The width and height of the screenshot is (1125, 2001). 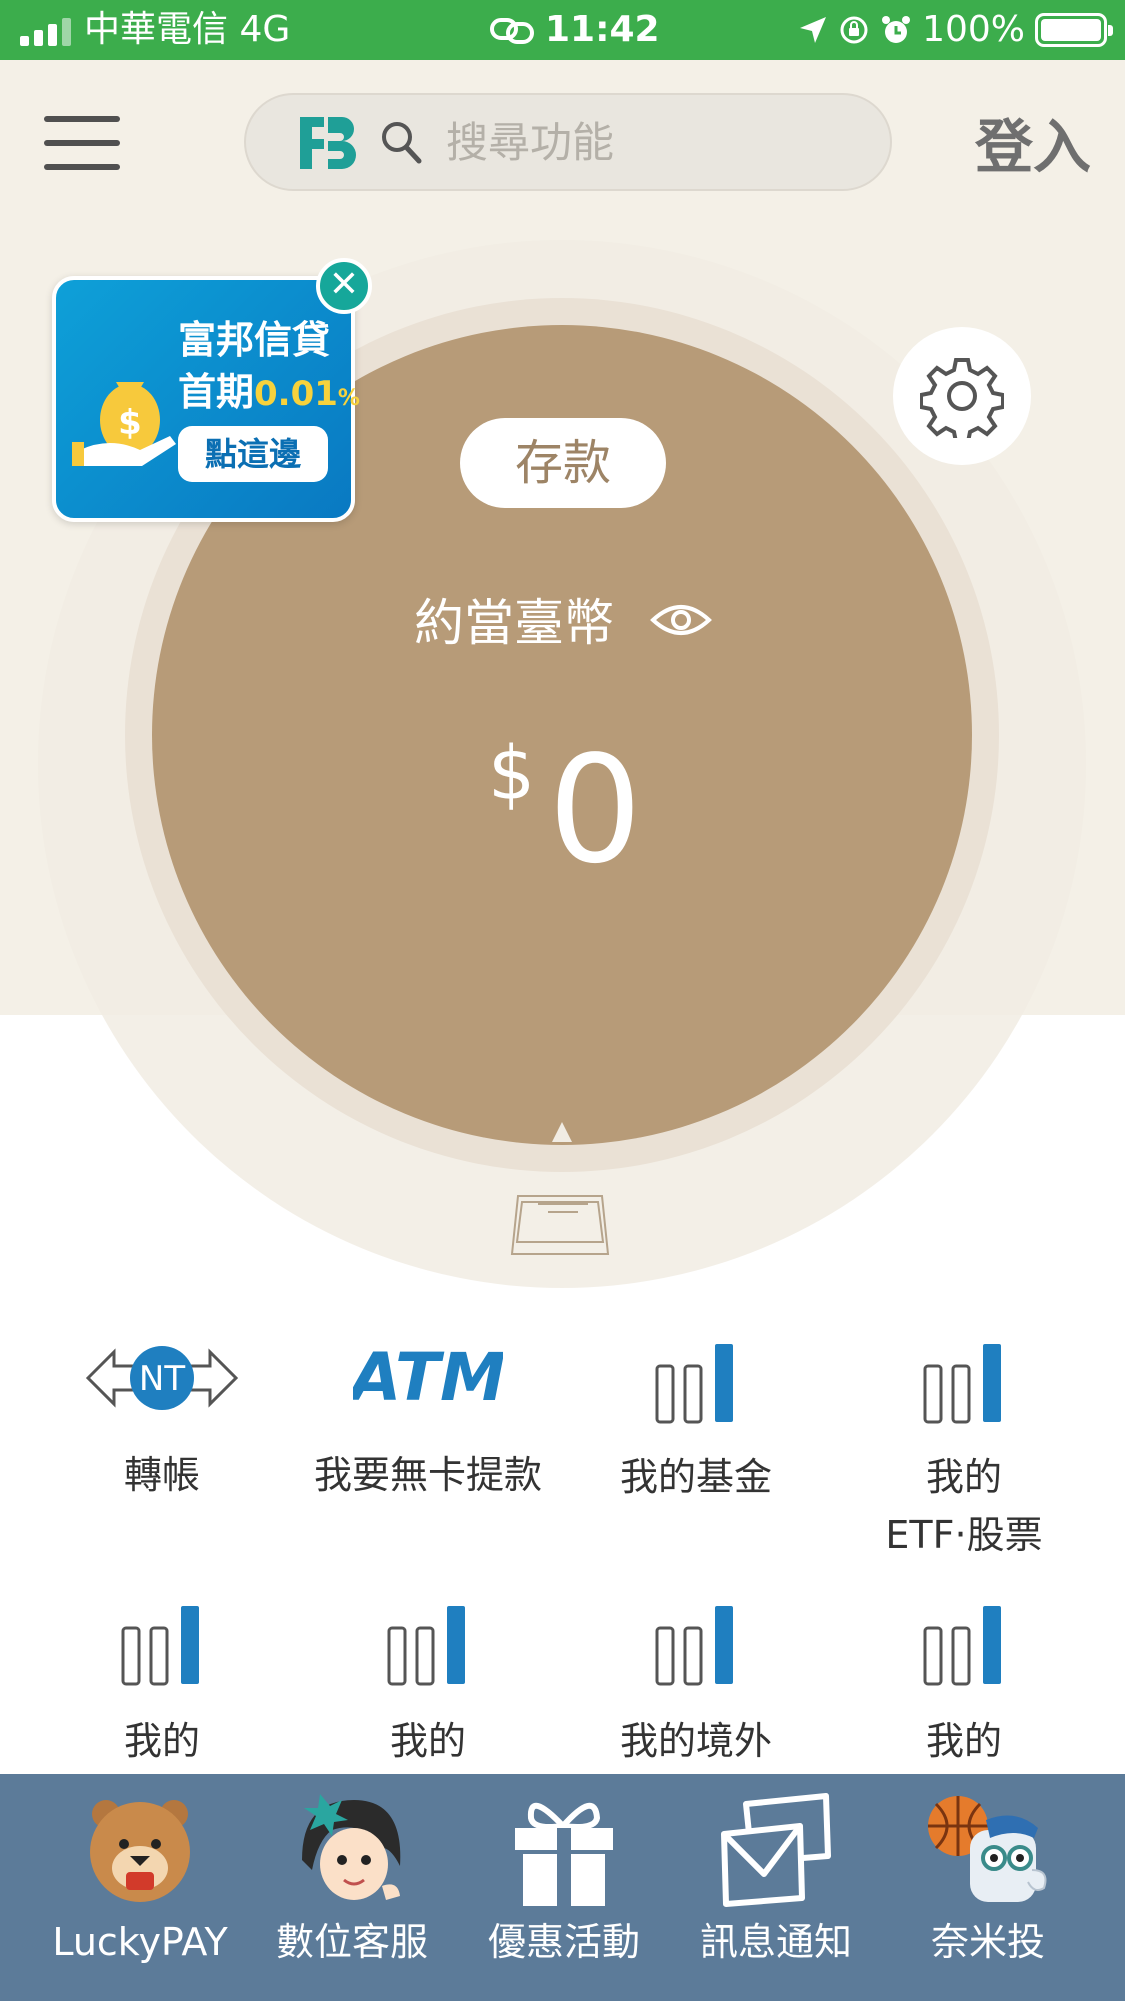 I want to click on tab-luckypay: LuckyPAY, so click(x=140, y=1887).